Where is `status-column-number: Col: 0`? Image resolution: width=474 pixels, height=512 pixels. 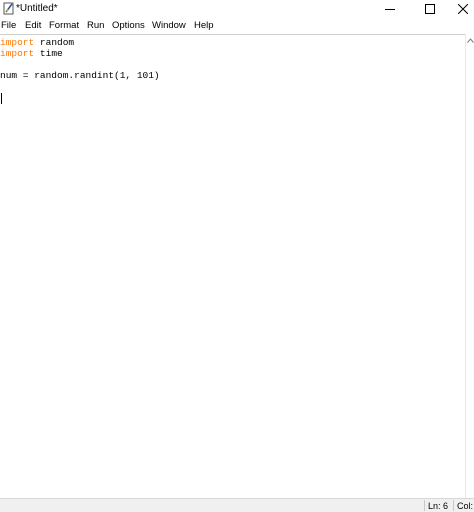
status-column-number: Col: 0 is located at coordinates (465, 506).